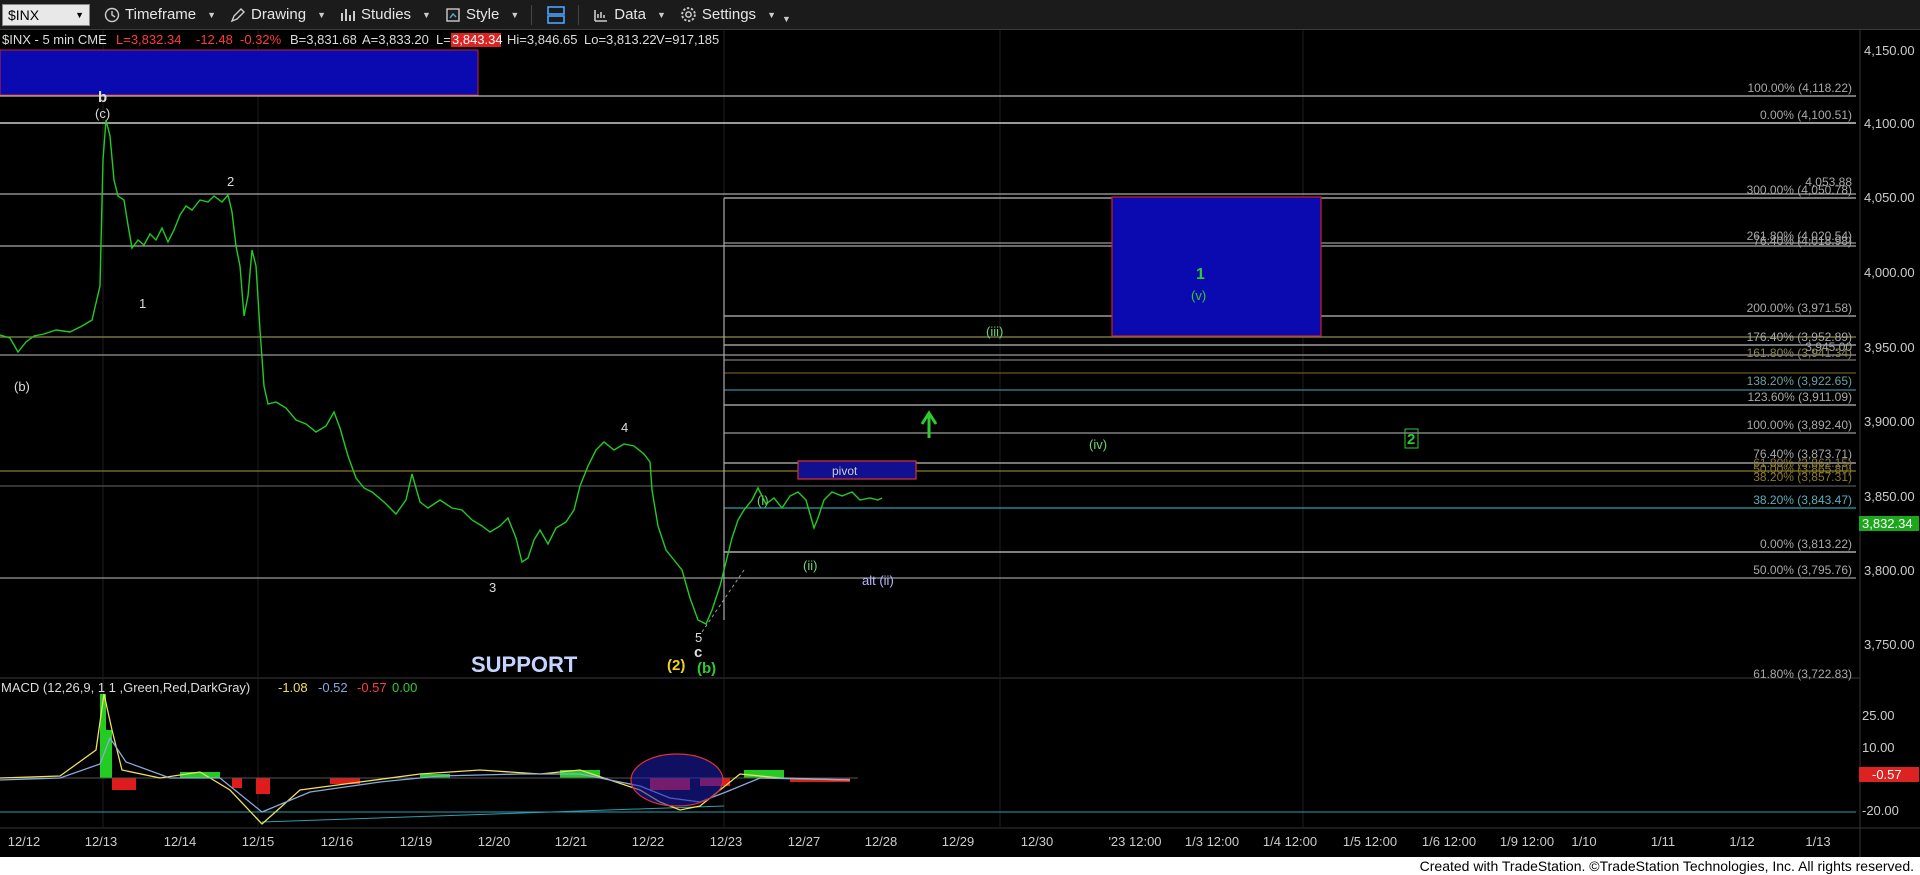  What do you see at coordinates (1880, 810) in the screenshot?
I see `macd-tick: -20.00` at bounding box center [1880, 810].